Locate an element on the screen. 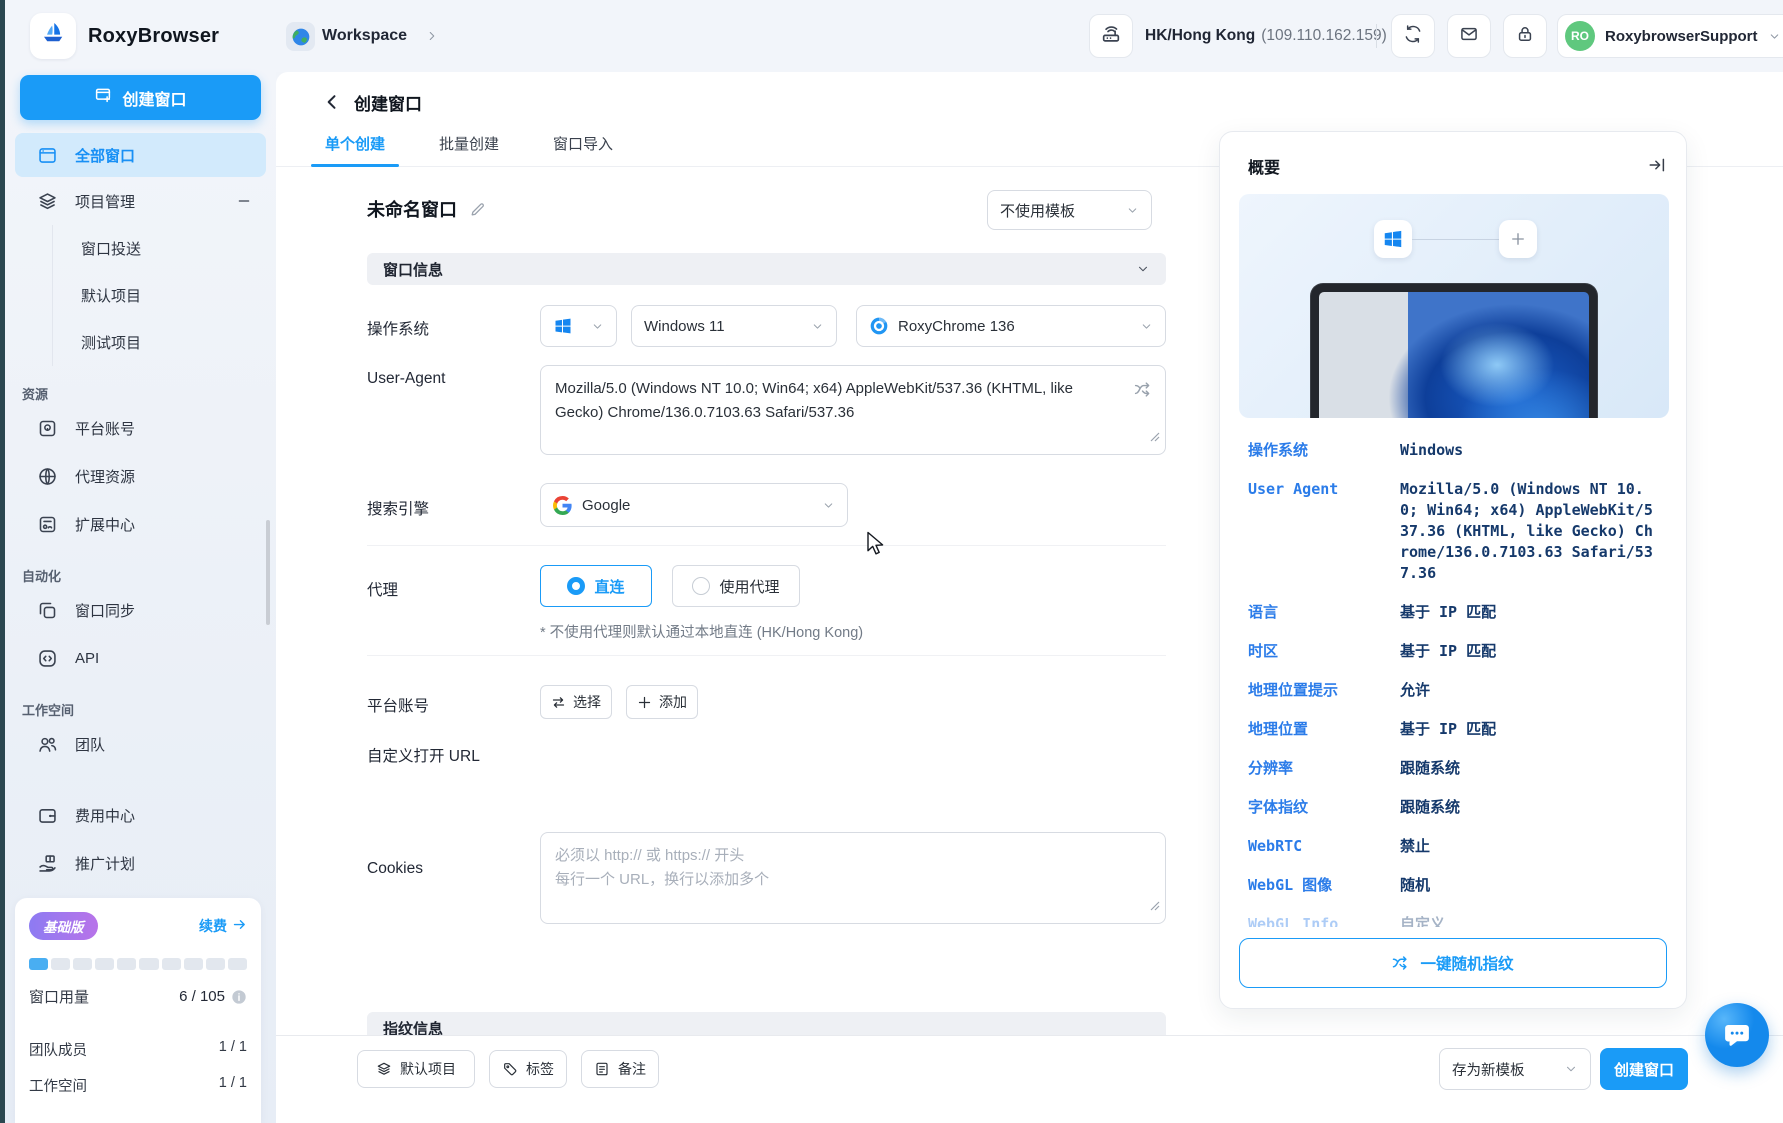 The width and height of the screenshot is (1783, 1123). sidebar-item-label: API is located at coordinates (87, 658).